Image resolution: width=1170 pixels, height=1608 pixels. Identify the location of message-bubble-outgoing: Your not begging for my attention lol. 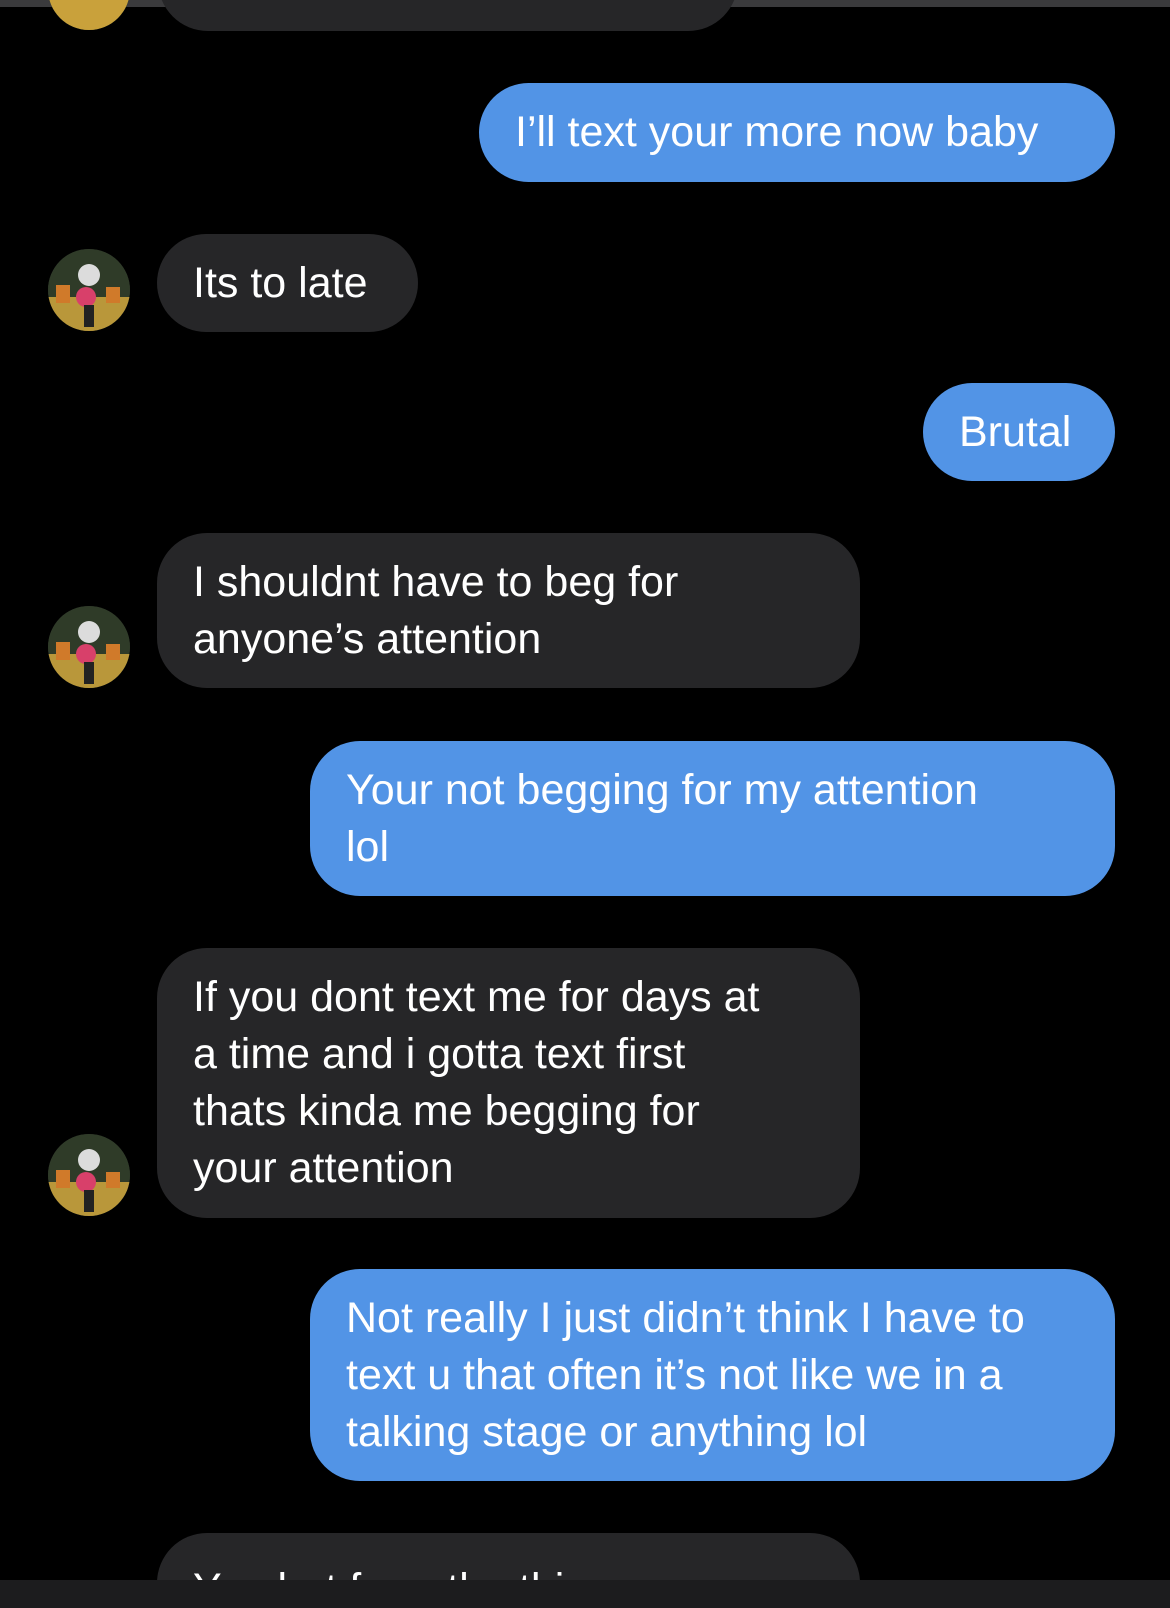
(712, 818).